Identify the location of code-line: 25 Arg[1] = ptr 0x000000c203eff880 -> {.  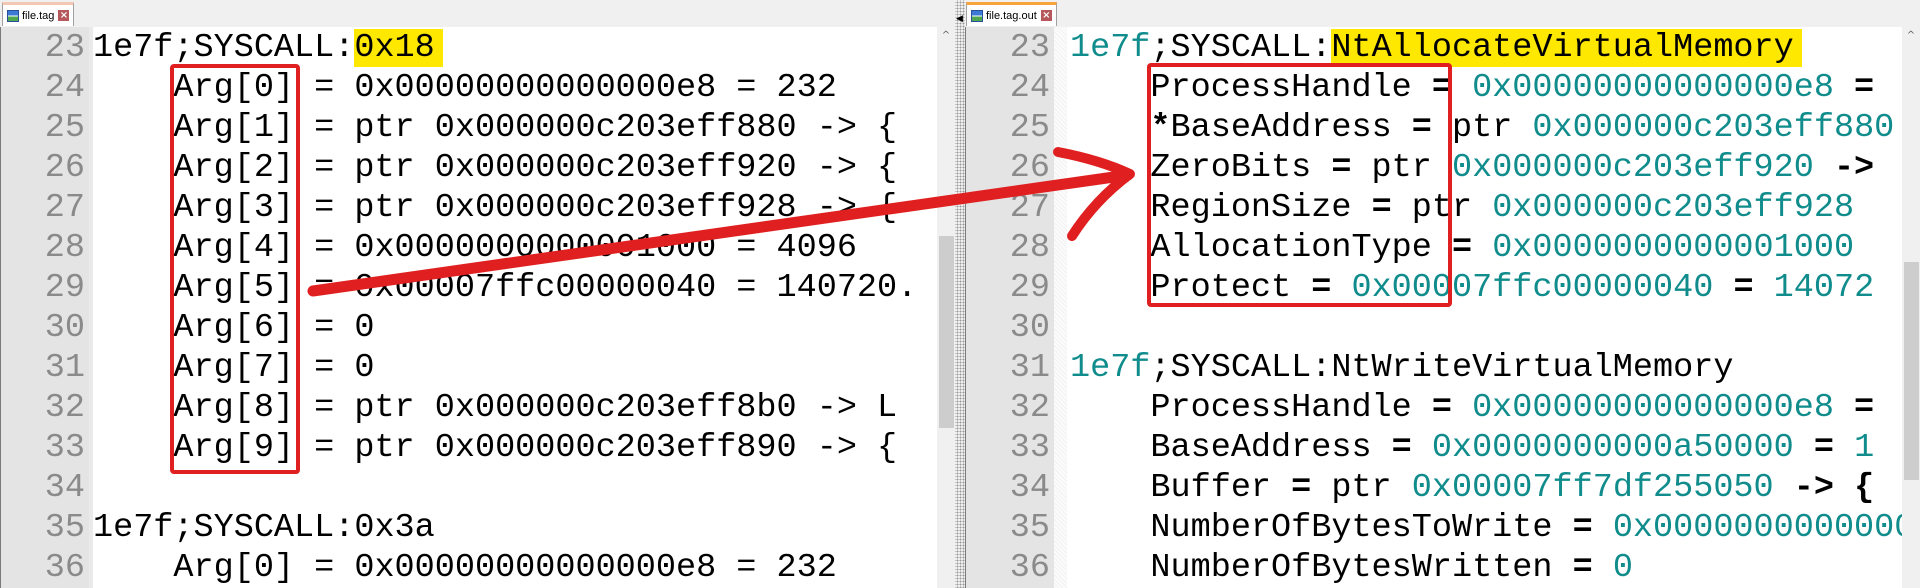
(469, 128).